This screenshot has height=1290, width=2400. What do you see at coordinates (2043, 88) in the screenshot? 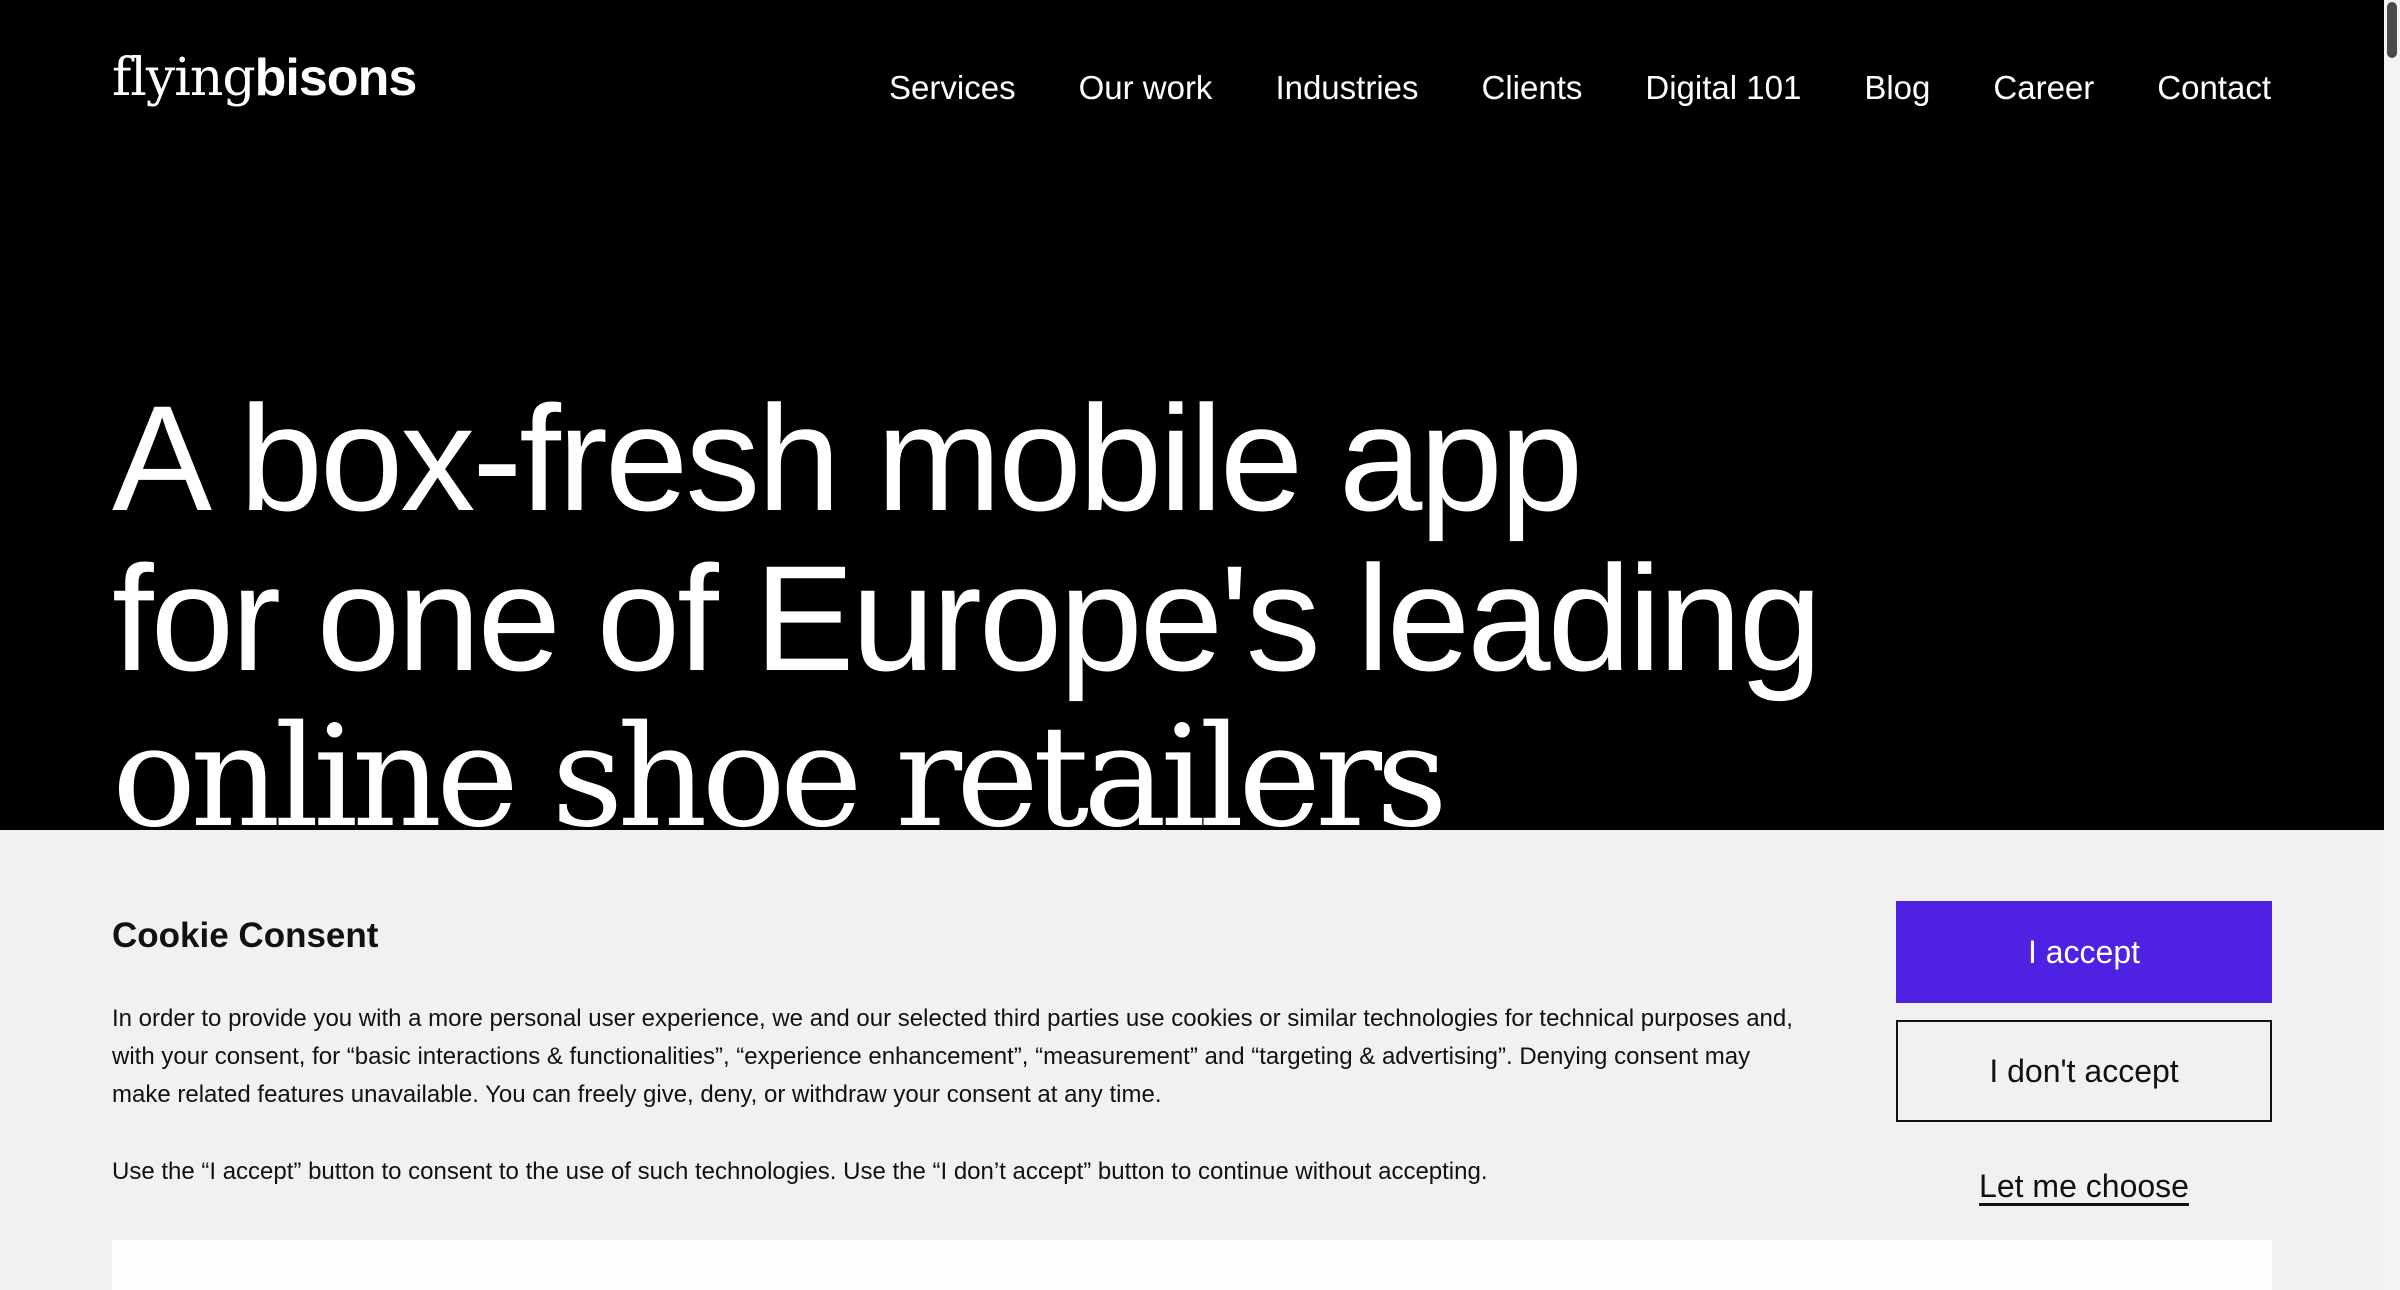
I see `nav-item-career: Career` at bounding box center [2043, 88].